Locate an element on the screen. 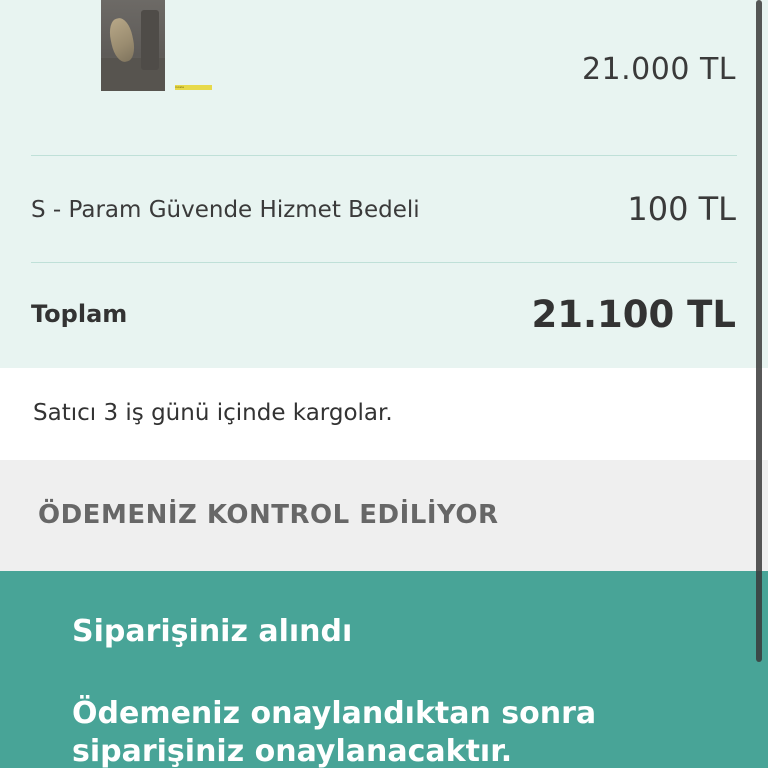 Image resolution: width=768 pixels, height=771 pixels. payment-status: ÖDEMENİZ KONTROL EDİLİYOR is located at coordinates (384, 515).